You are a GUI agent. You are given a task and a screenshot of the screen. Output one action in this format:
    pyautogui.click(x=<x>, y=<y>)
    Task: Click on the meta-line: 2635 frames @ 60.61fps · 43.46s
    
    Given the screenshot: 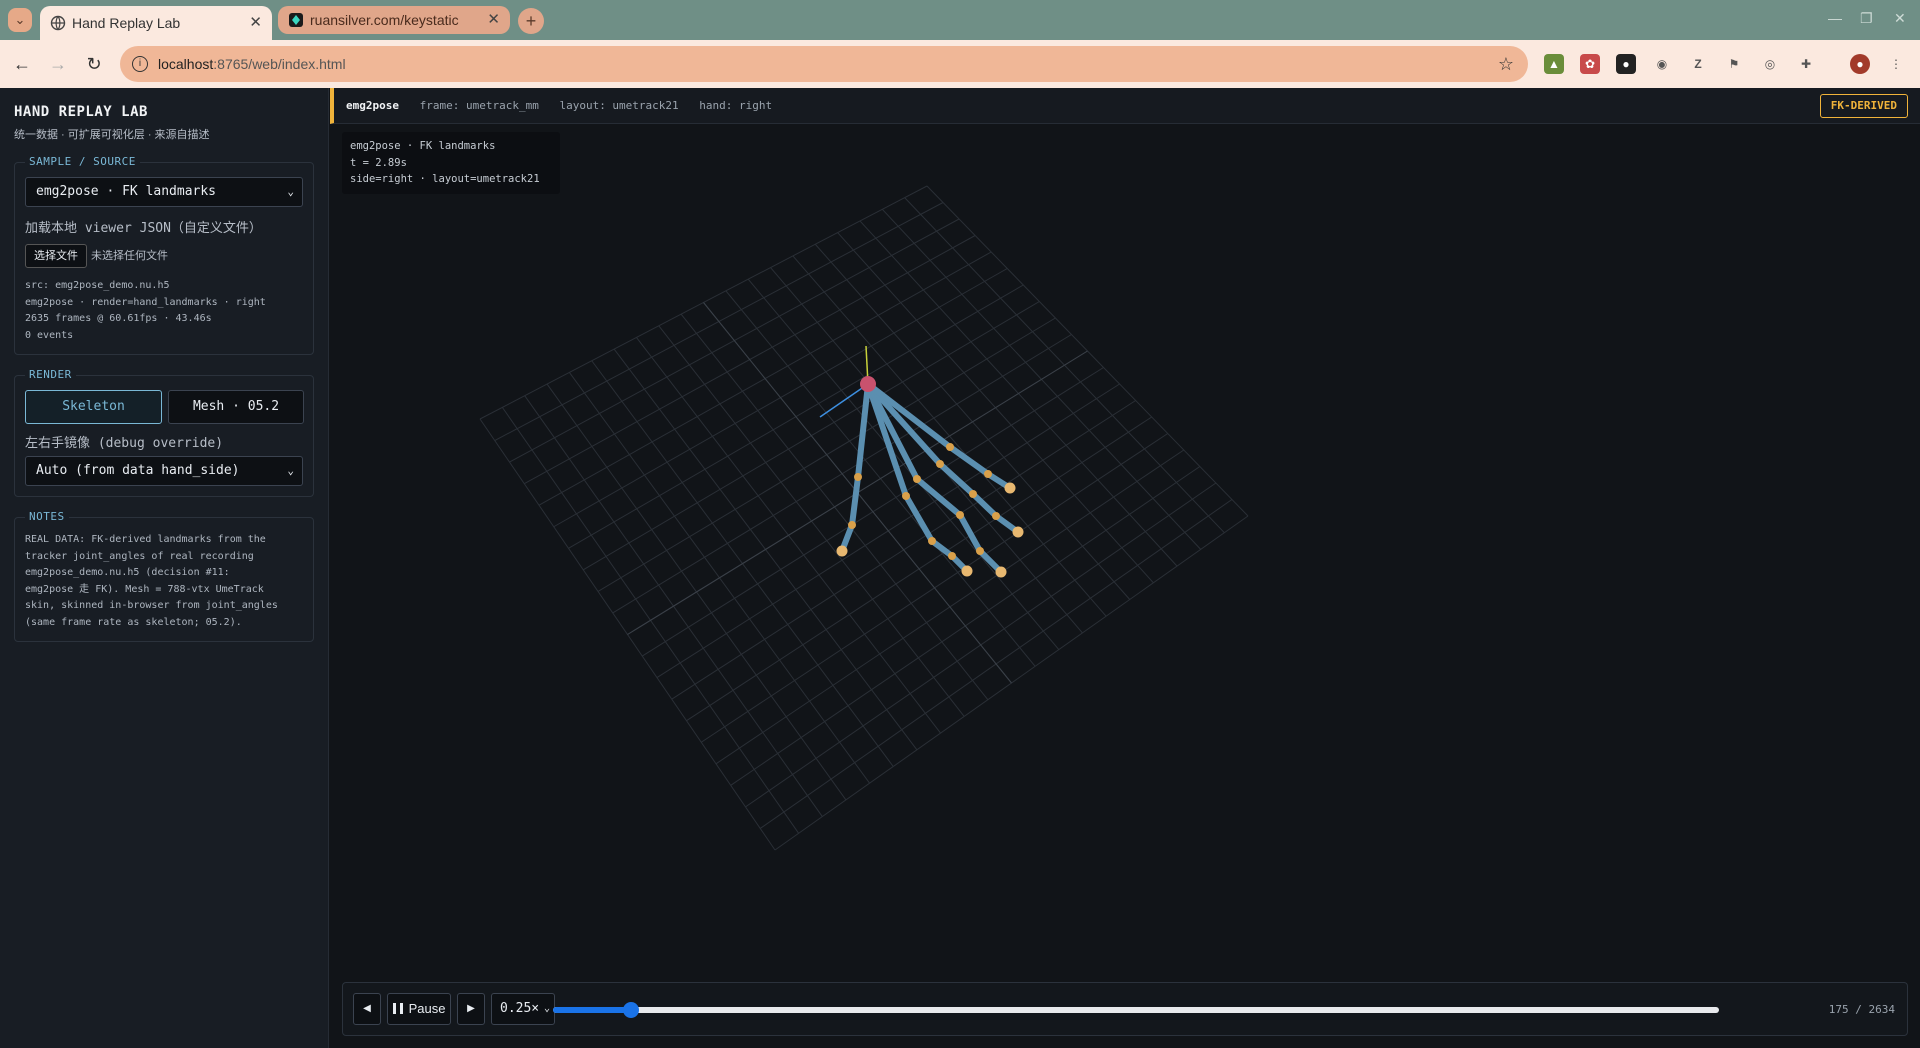 What is the action you would take?
    pyautogui.click(x=118, y=318)
    